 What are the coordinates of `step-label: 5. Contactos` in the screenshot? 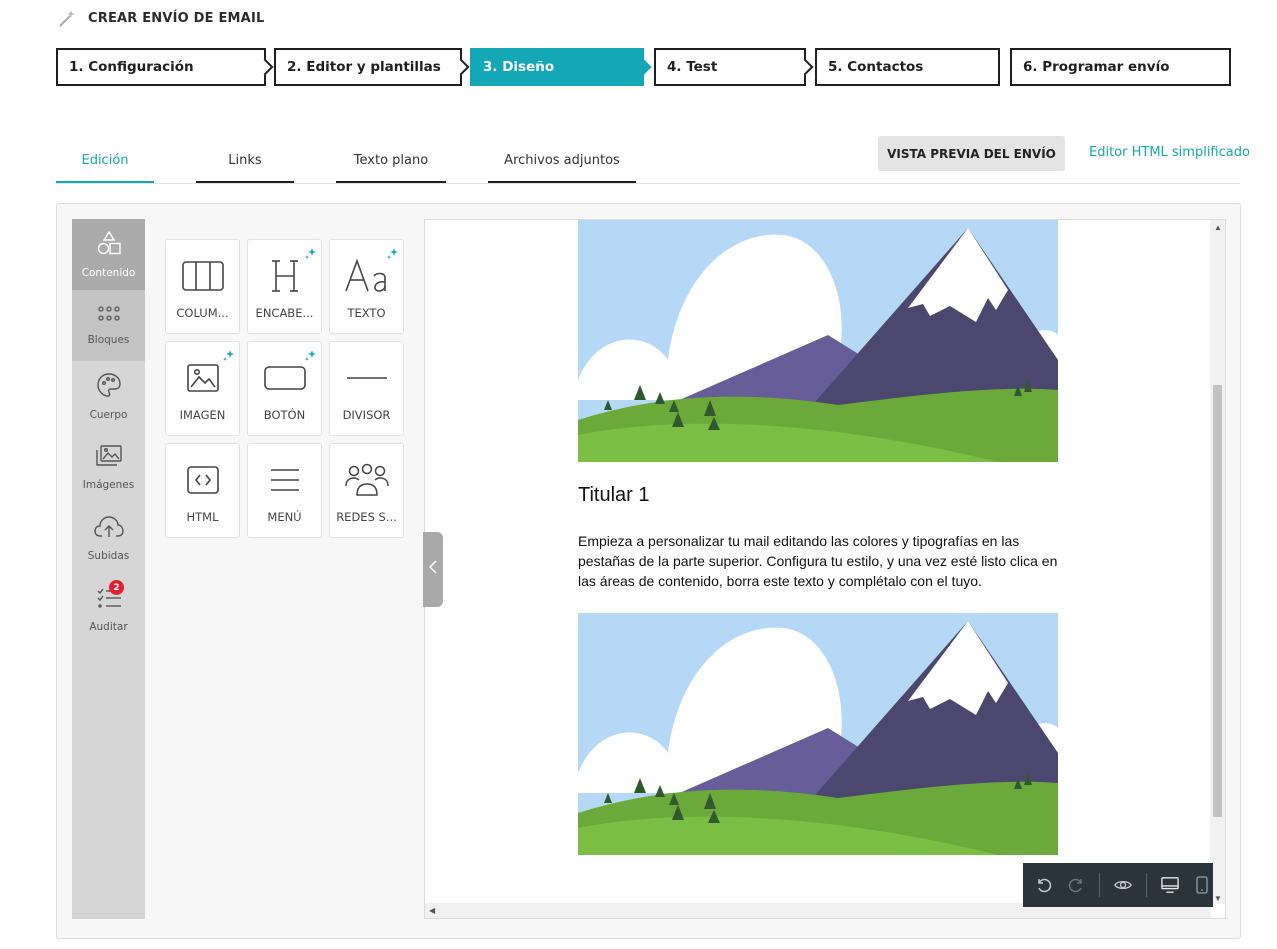 It's located at (876, 67).